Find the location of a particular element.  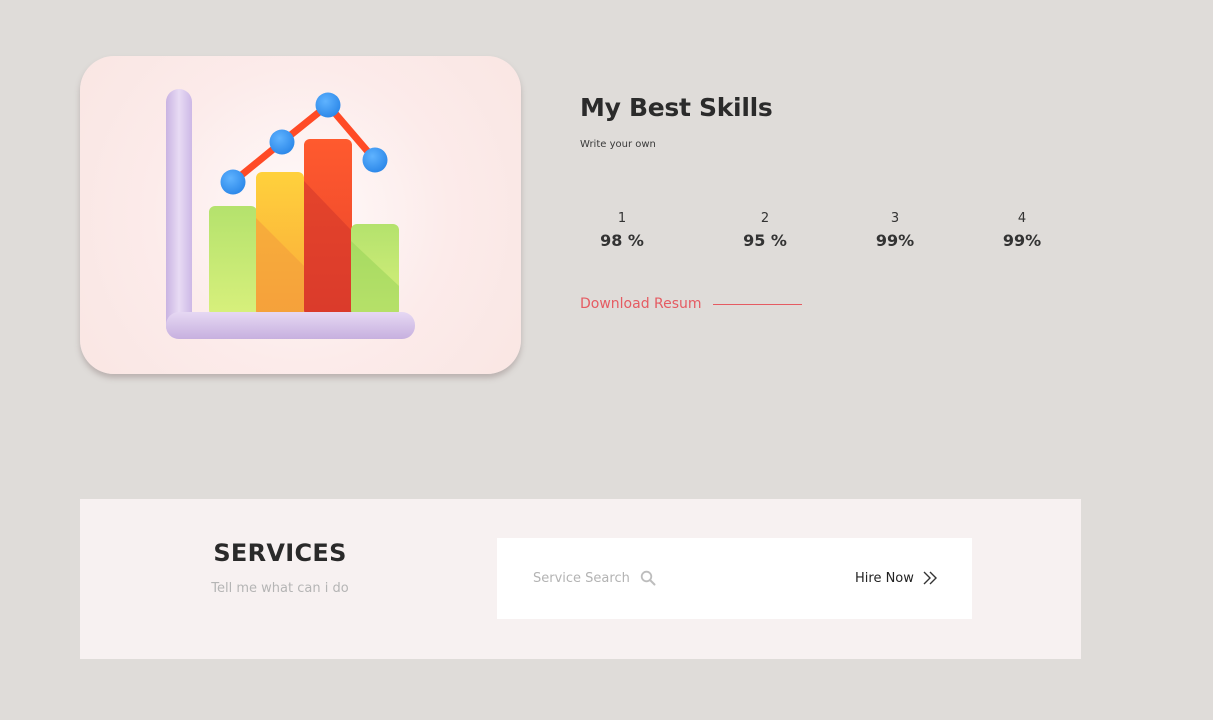

search-icon is located at coordinates (648, 580).